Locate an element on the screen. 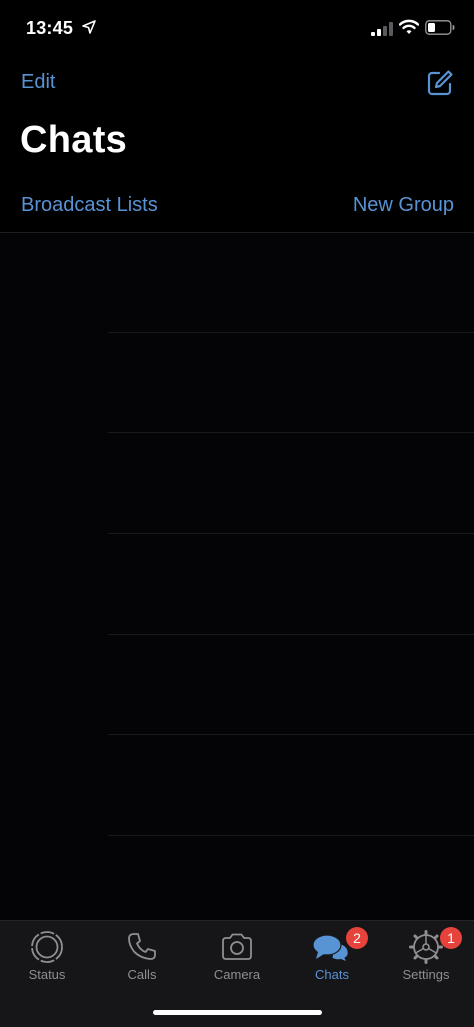 Image resolution: width=474 pixels, height=1027 pixels. new-group-link: New Group is located at coordinates (403, 205).